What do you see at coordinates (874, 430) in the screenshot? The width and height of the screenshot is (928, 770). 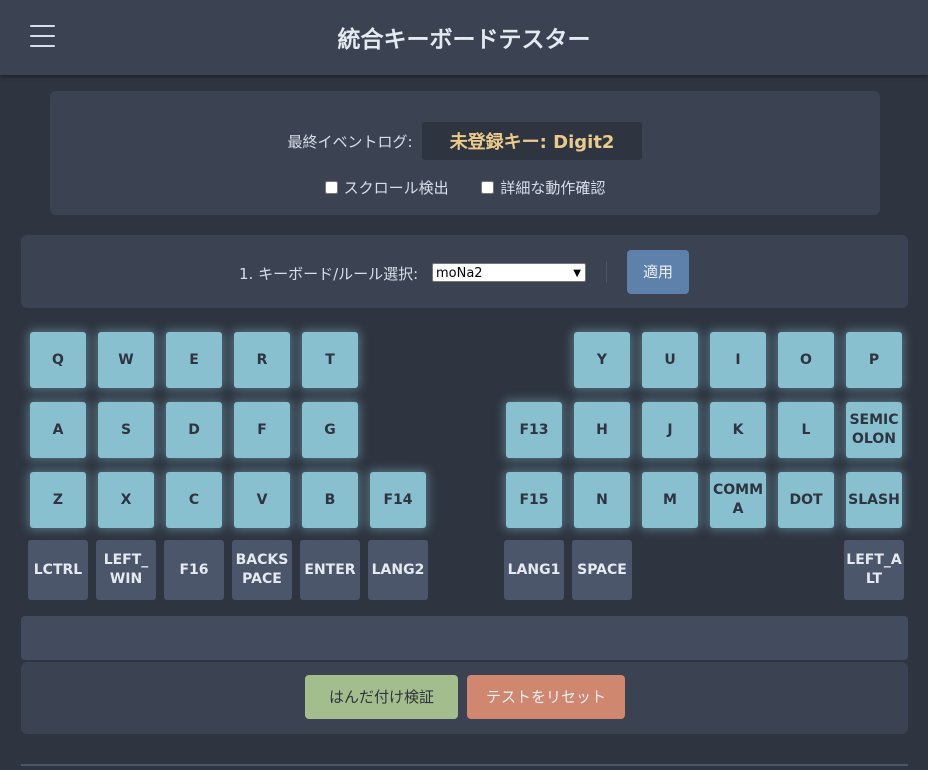 I see `key-semicolon: SEMICOLON` at bounding box center [874, 430].